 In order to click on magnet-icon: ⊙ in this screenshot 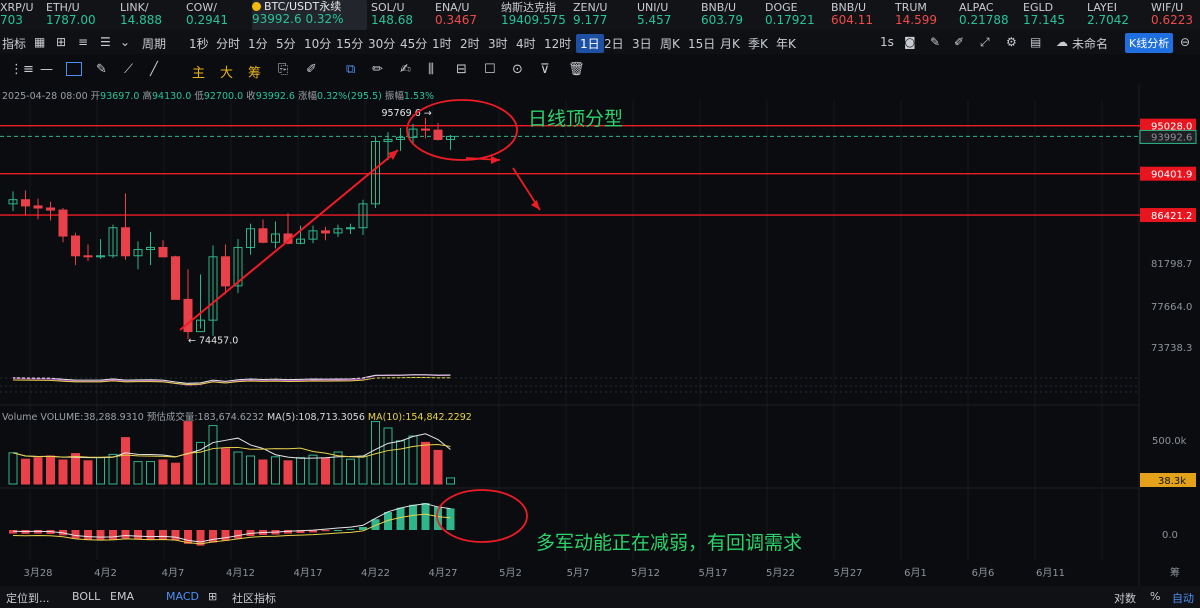, I will do `click(517, 69)`.